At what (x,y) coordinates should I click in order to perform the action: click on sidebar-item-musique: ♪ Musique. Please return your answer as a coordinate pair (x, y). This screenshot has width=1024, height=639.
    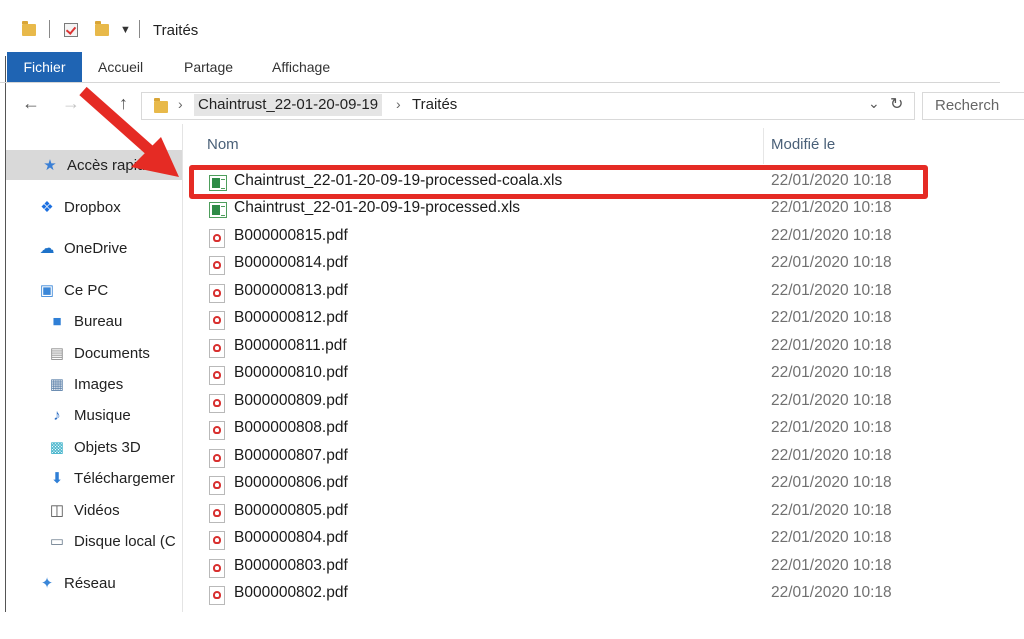
    Looking at the image, I should click on (89, 415).